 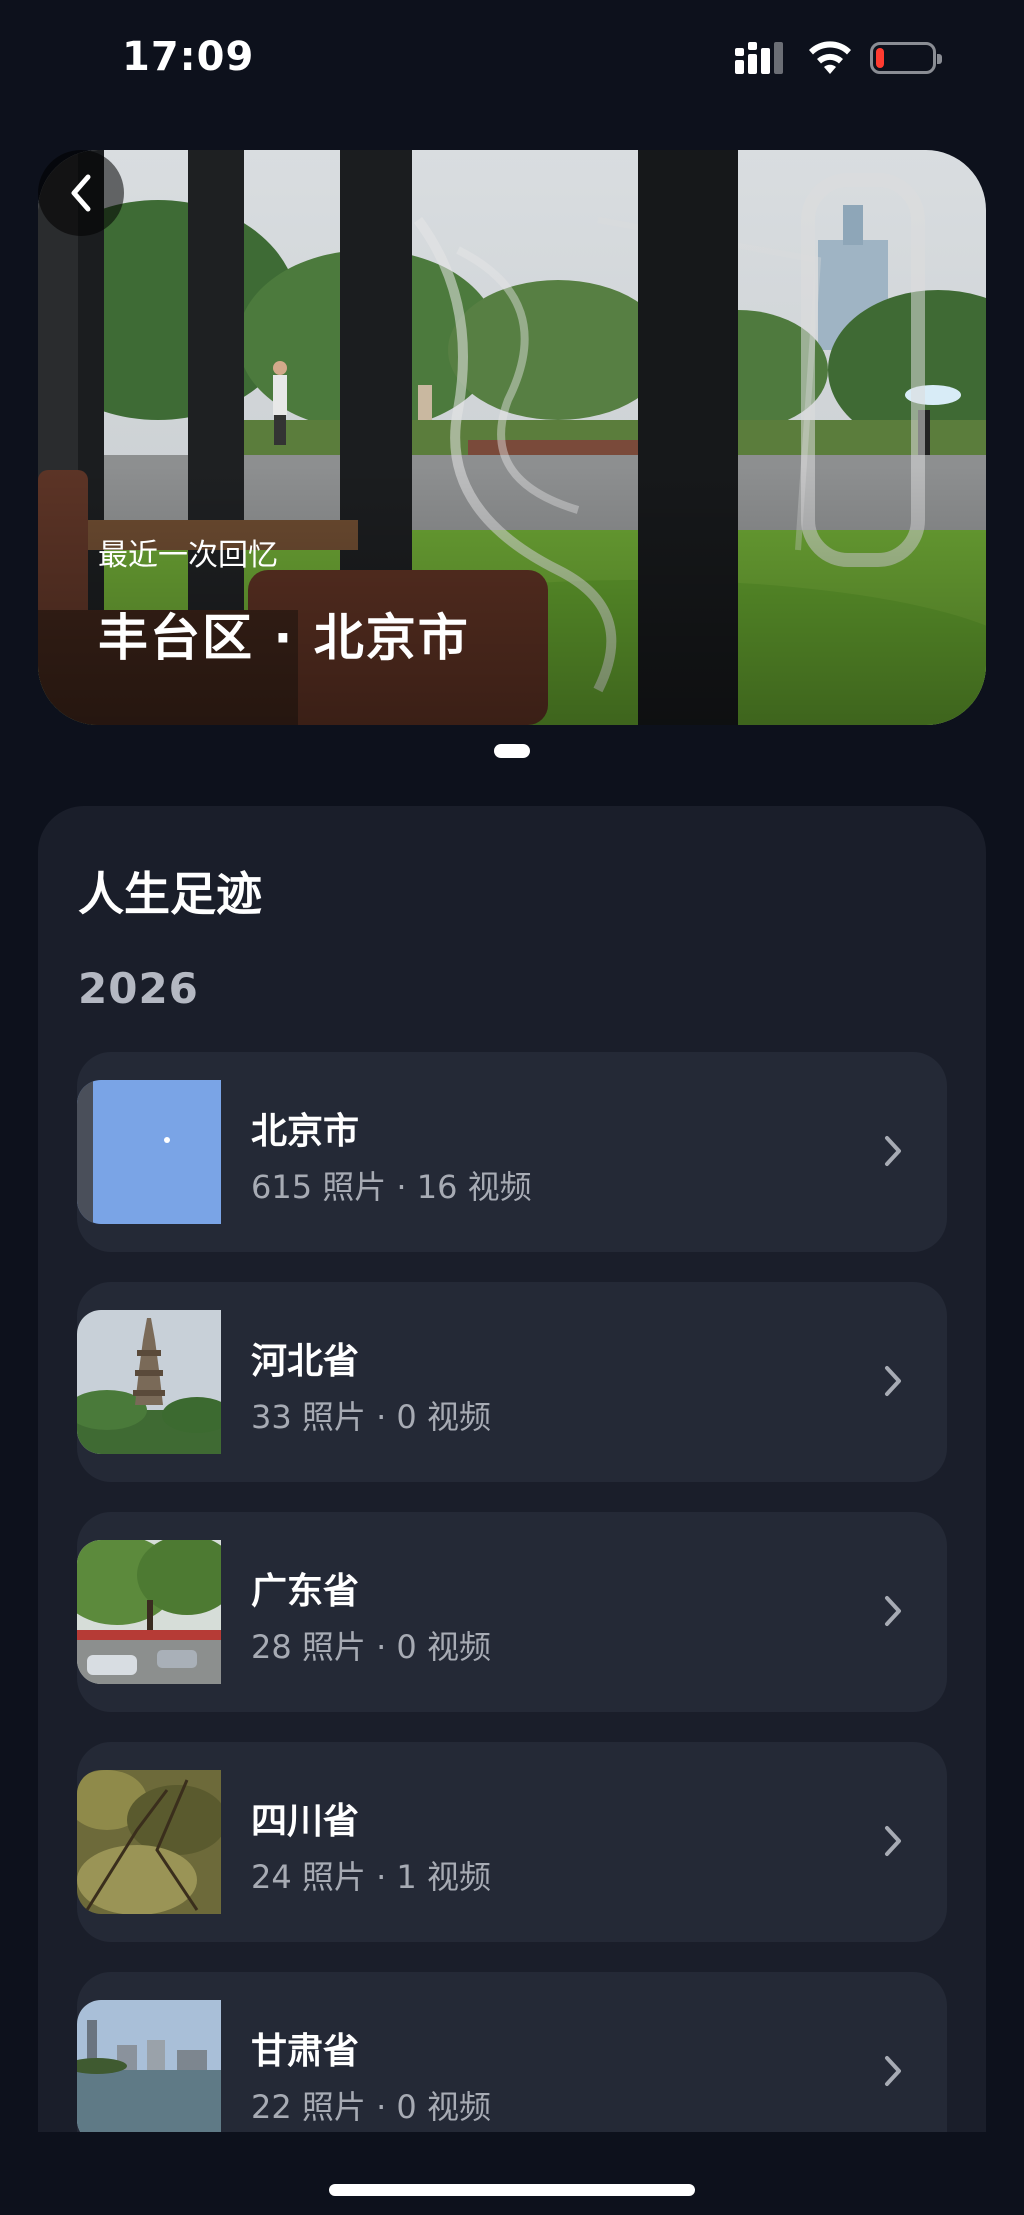 What do you see at coordinates (371, 1877) in the screenshot?
I see `location-counts: 24 照片 · 1 视频` at bounding box center [371, 1877].